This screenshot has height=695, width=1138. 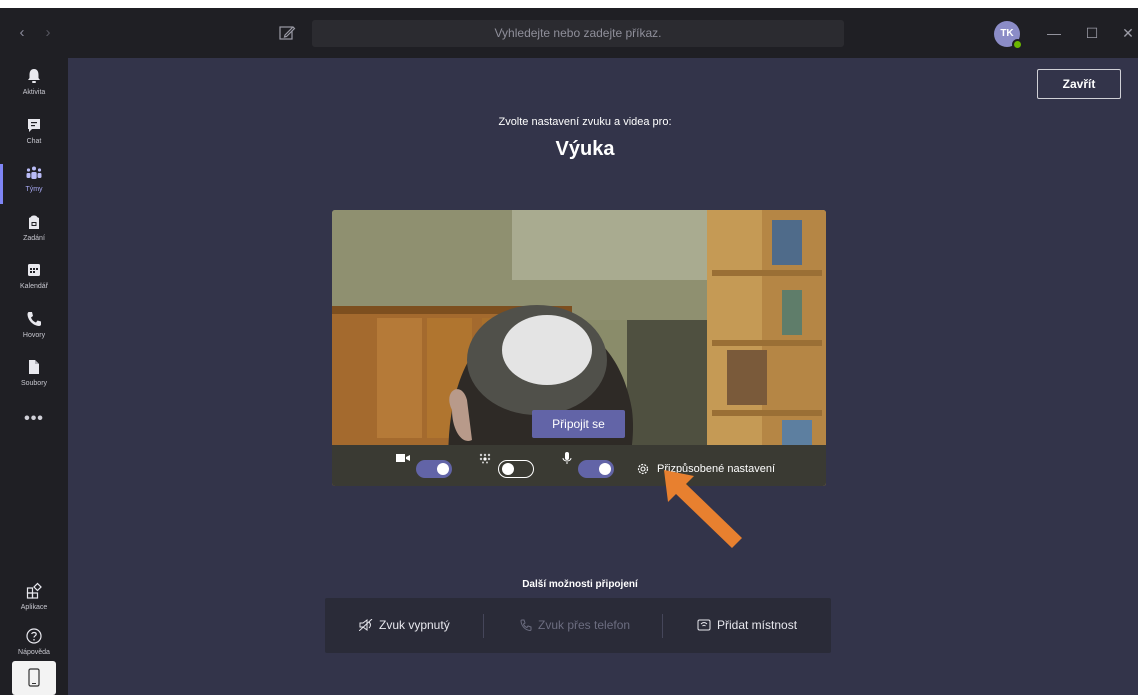 I want to click on av-controls: Přizpůsobené nastavení, so click(x=579, y=469).